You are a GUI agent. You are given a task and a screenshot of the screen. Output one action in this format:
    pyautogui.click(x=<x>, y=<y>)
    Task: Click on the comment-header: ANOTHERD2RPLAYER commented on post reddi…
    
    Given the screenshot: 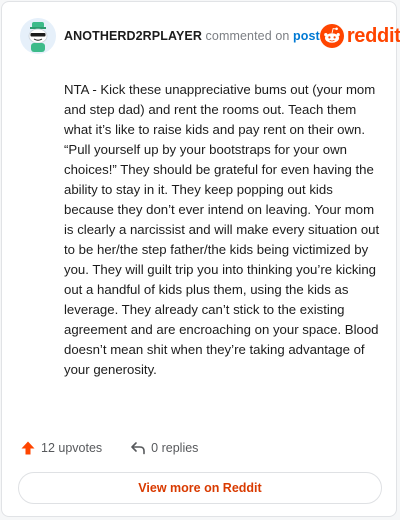 What is the action you would take?
    pyautogui.click(x=210, y=36)
    